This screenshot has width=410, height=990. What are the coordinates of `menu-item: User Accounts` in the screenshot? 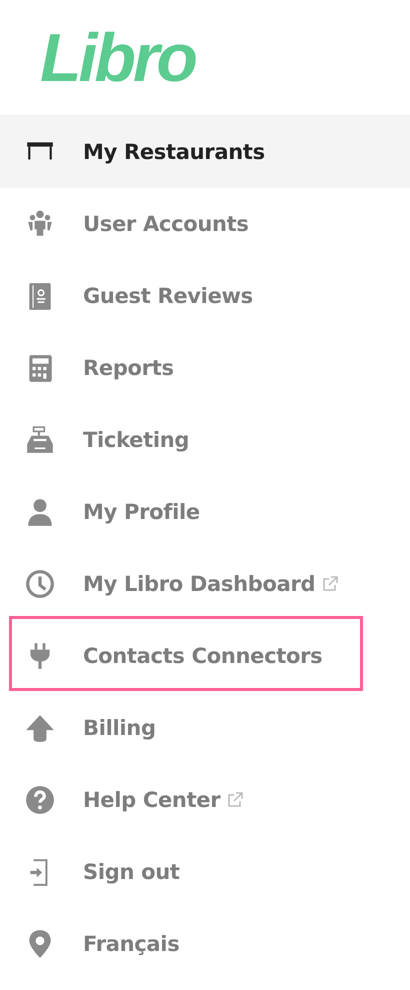 It's located at (205, 224).